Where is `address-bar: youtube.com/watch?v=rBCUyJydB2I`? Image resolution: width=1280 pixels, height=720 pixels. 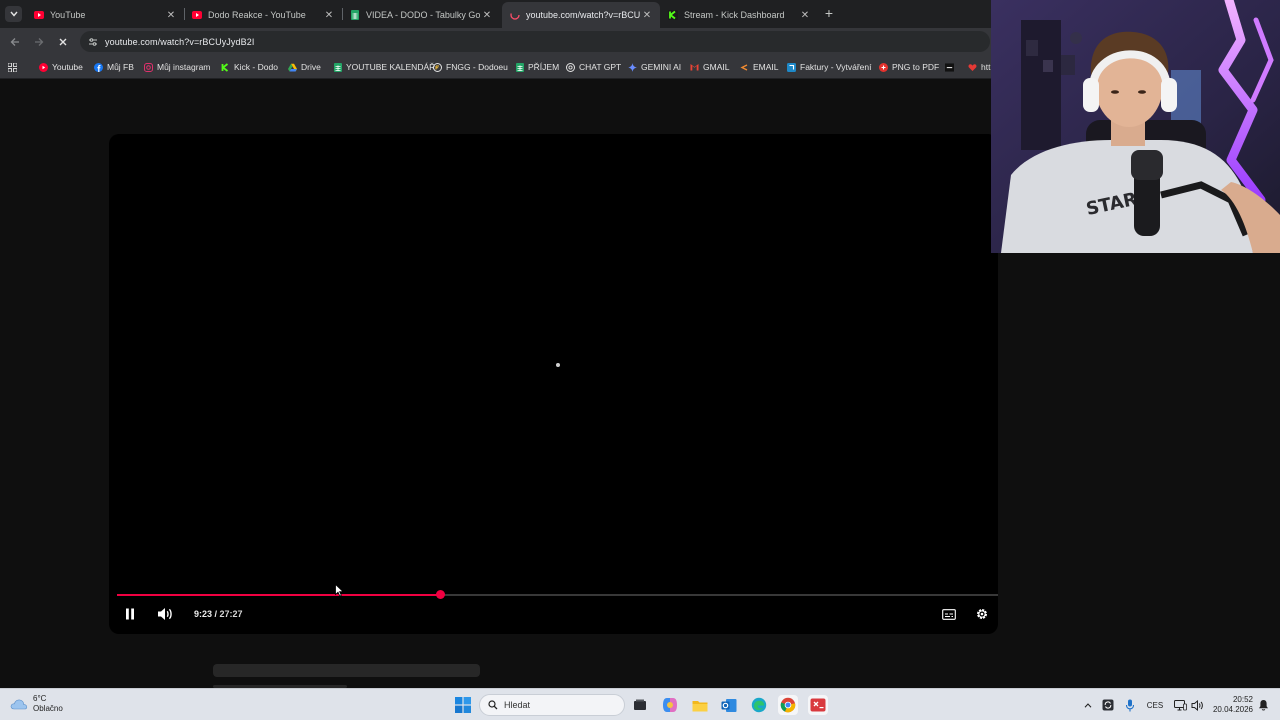
address-bar: youtube.com/watch?v=rBCUyJydB2I is located at coordinates (535, 41).